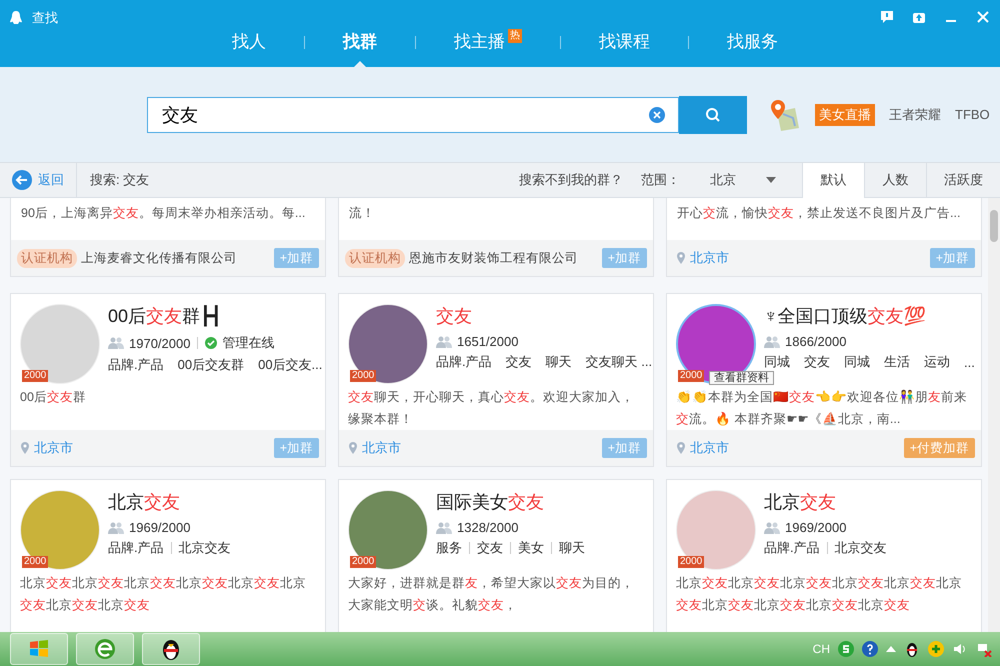 The width and height of the screenshot is (1000, 666). Describe the element at coordinates (171, 649) in the screenshot. I see `taskbar-app` at that location.